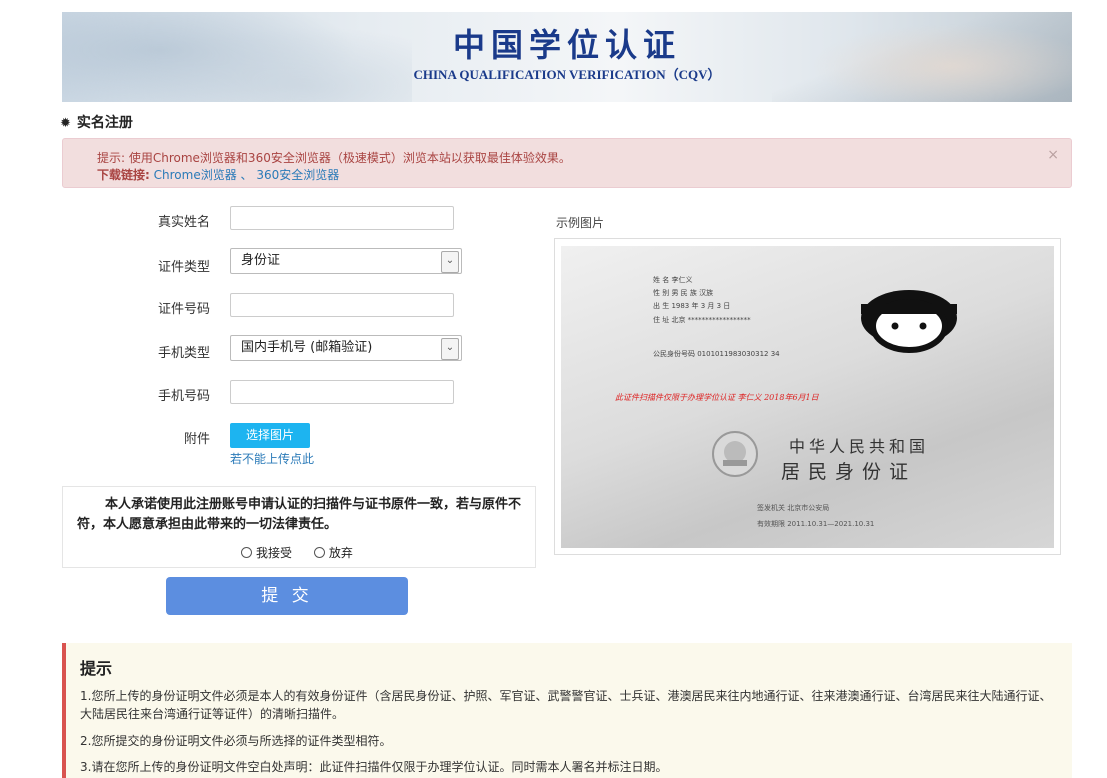 This screenshot has width=1107, height=778. I want to click on section-title-text: 实名注册, so click(104, 123).